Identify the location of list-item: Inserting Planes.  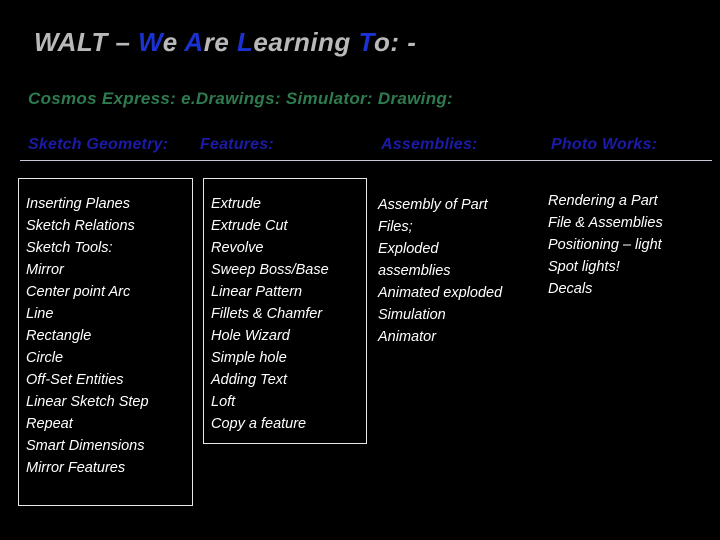
(78, 204).